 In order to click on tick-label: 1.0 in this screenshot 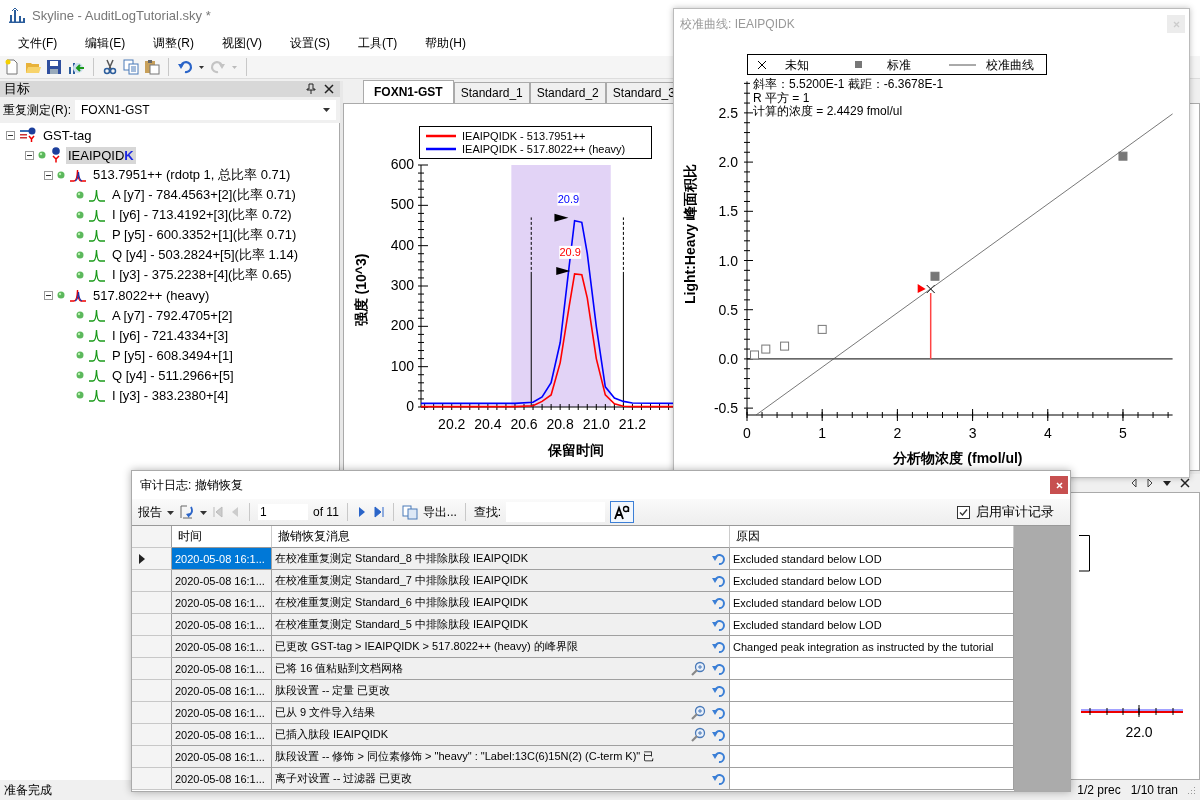, I will do `click(728, 260)`.